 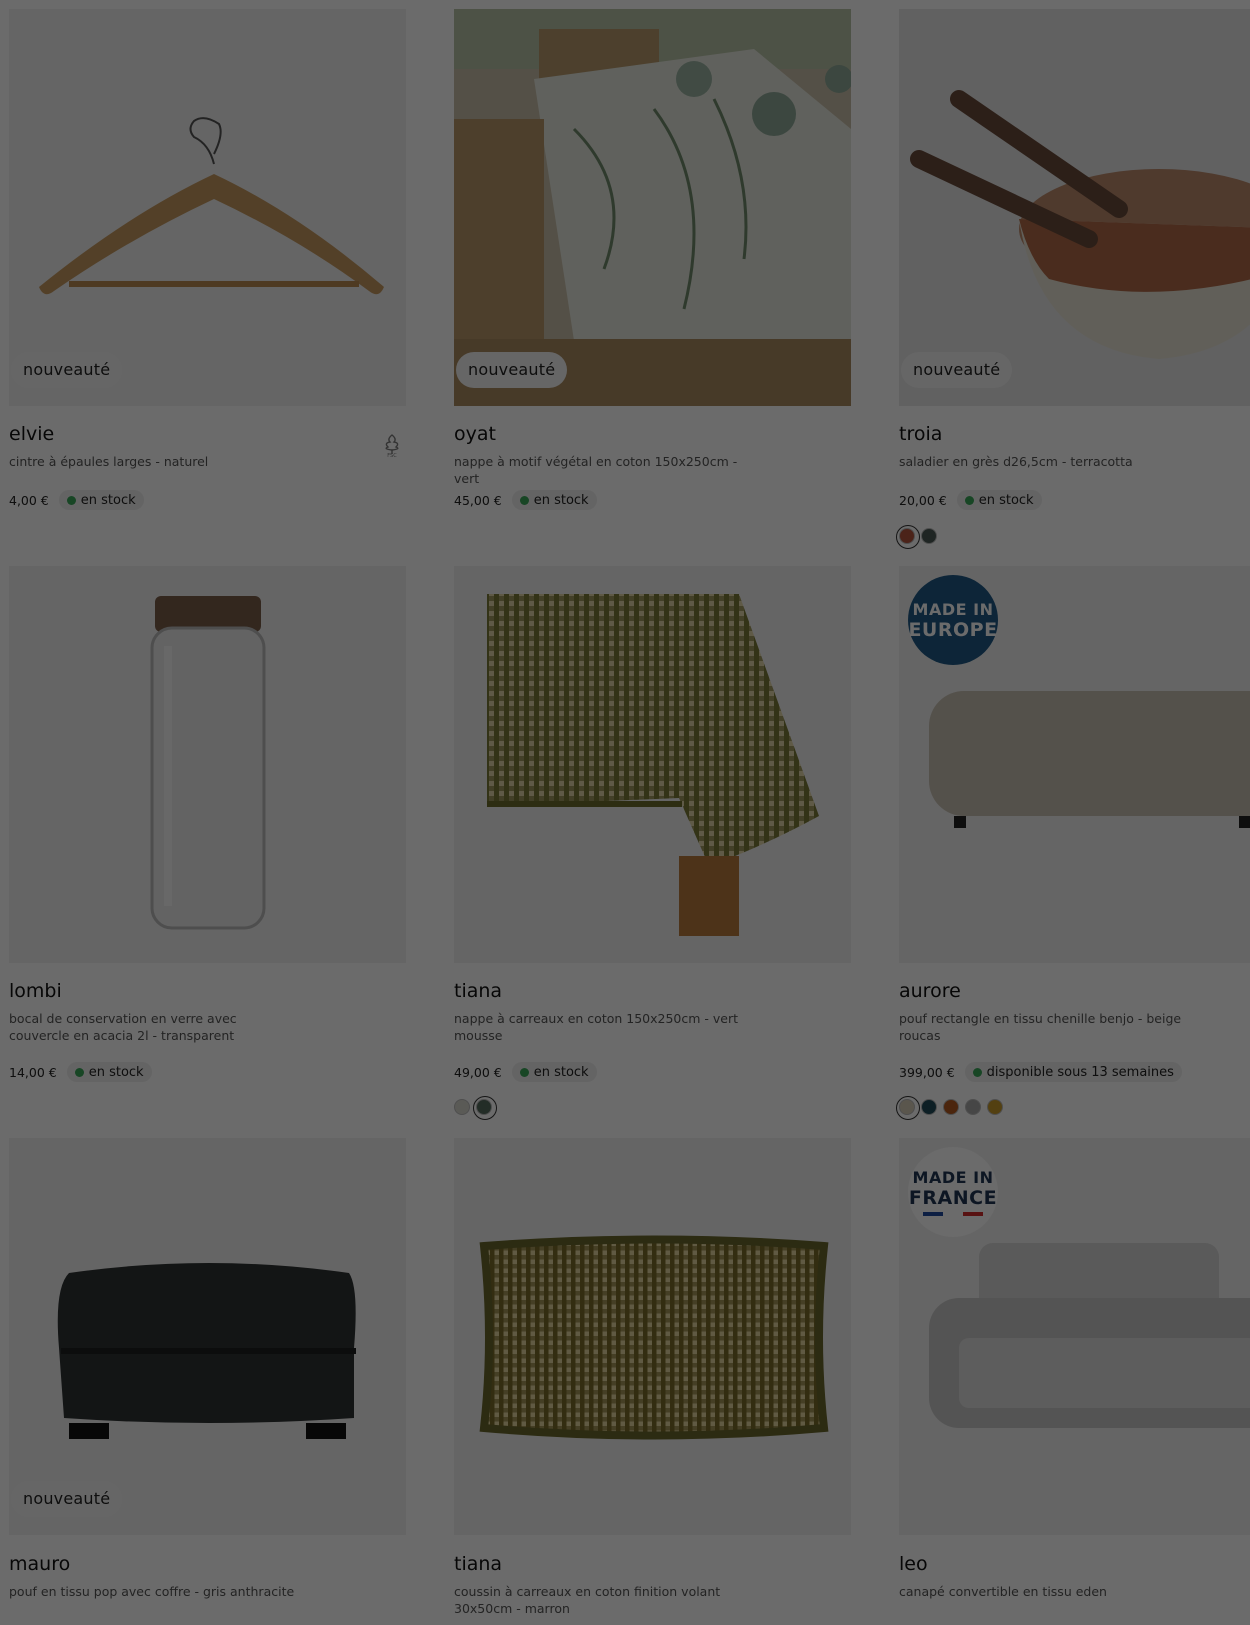 I want to click on price-line: 4,00 € en stock, so click(x=76, y=500).